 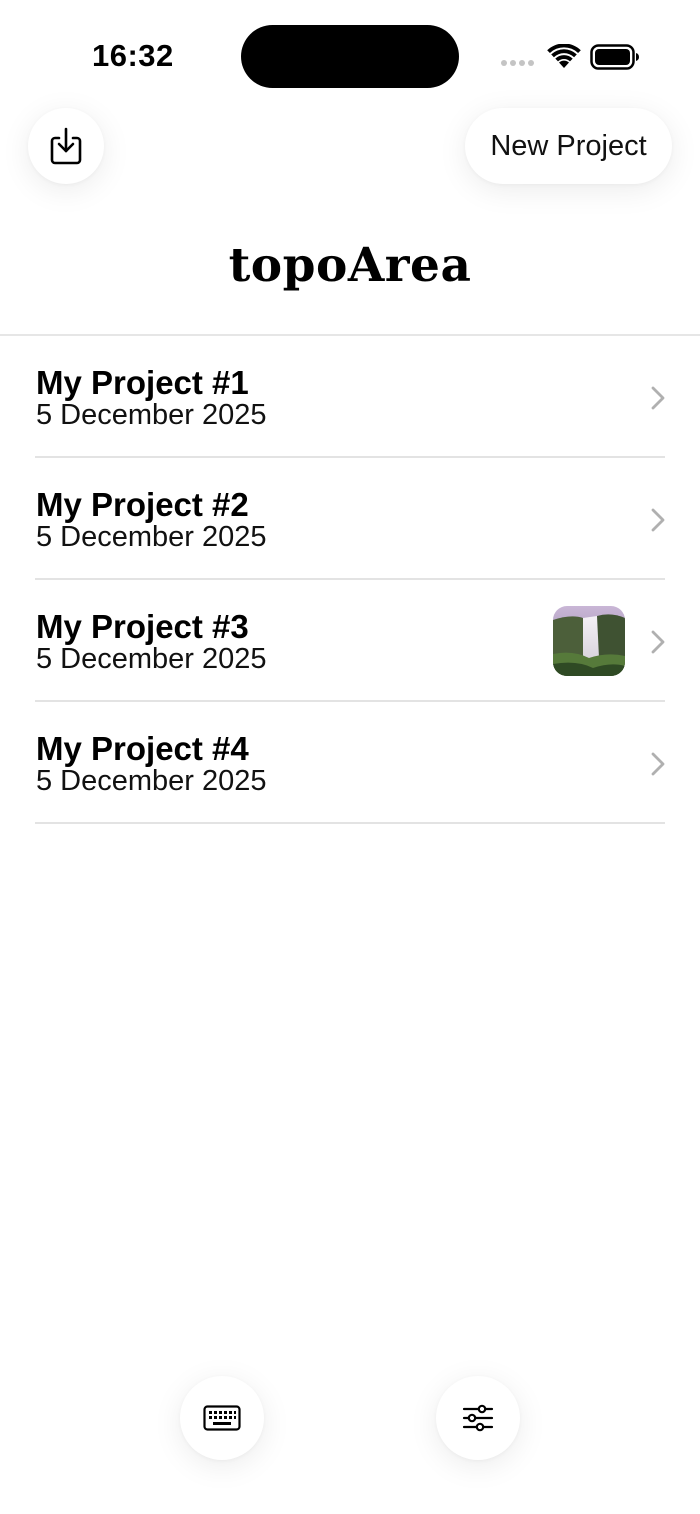 What do you see at coordinates (350, 265) in the screenshot?
I see `app-title: topoArea` at bounding box center [350, 265].